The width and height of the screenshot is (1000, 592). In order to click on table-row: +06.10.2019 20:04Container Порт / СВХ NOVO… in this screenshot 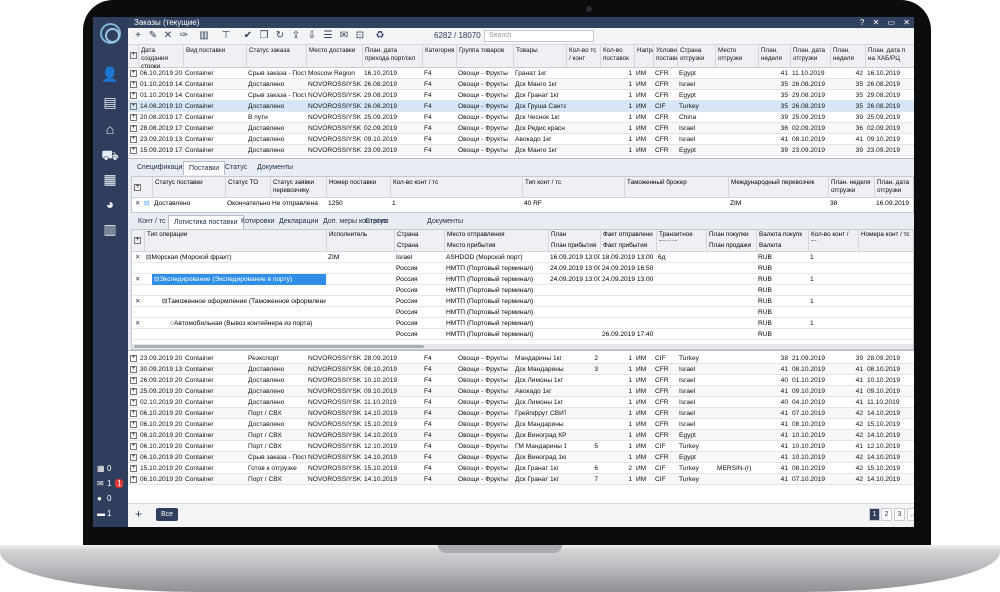, I will do `click(521, 413)`.